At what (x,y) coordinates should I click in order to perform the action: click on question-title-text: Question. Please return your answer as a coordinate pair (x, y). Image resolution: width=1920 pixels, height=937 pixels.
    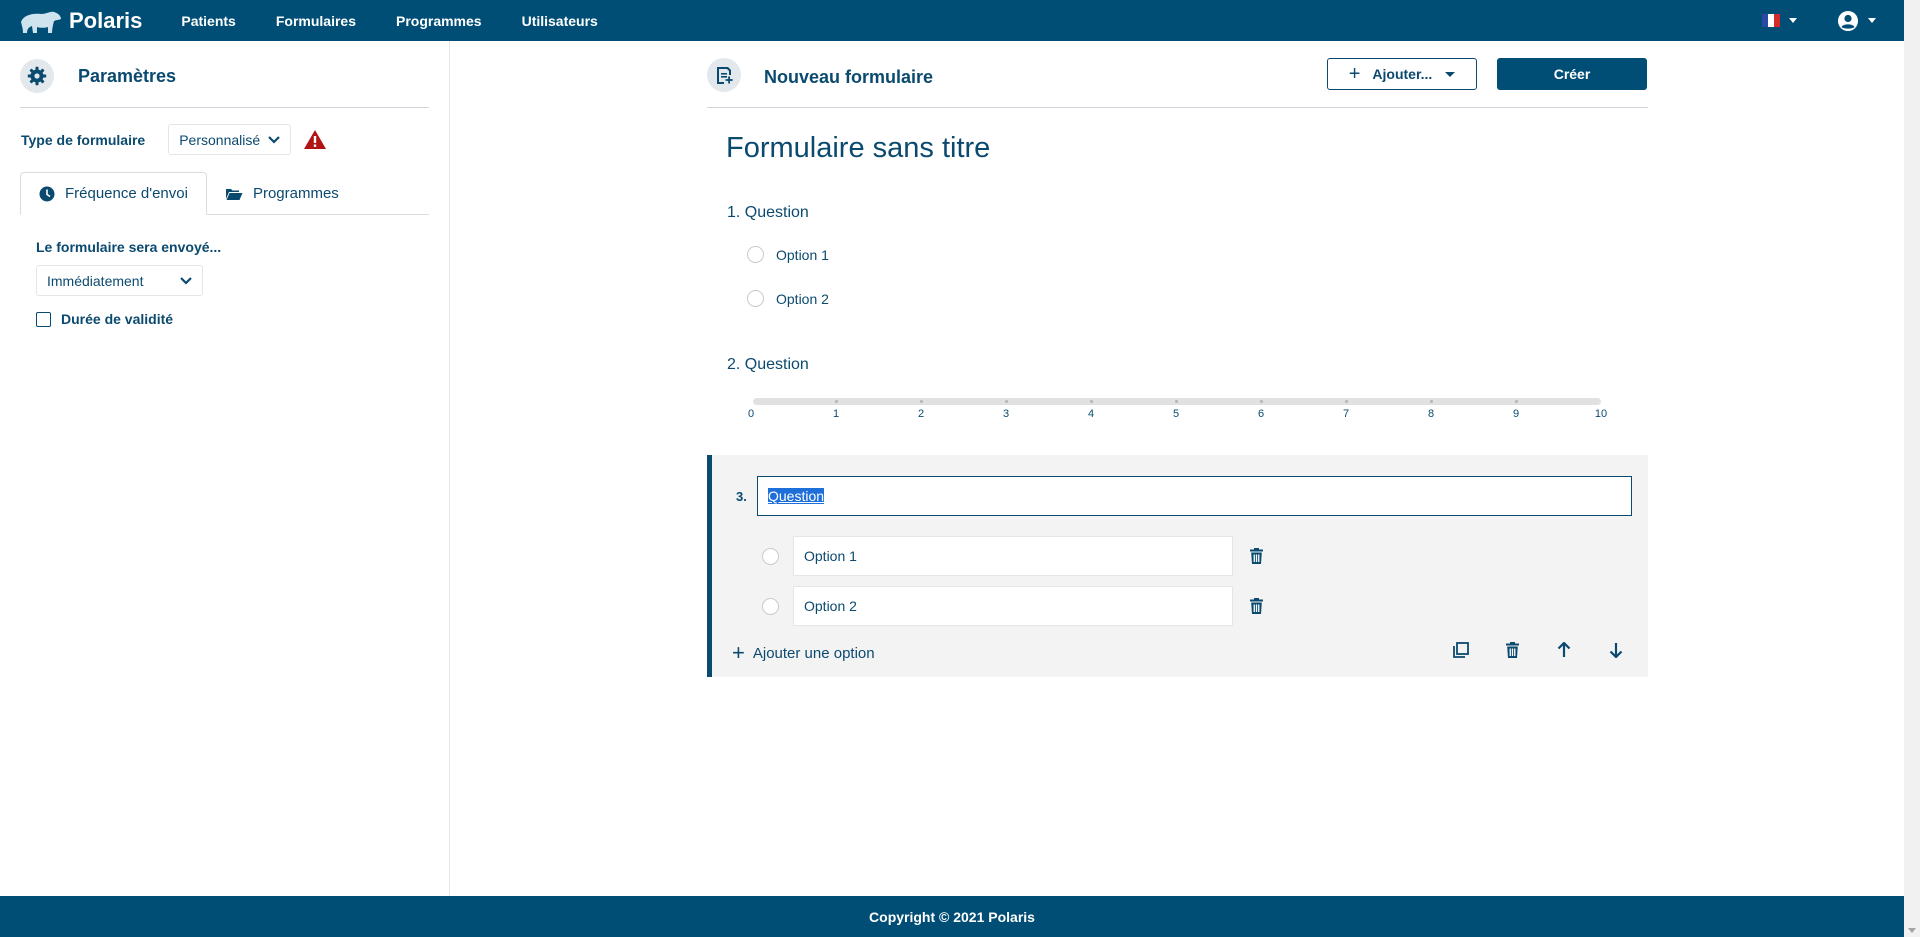
    Looking at the image, I should click on (796, 496).